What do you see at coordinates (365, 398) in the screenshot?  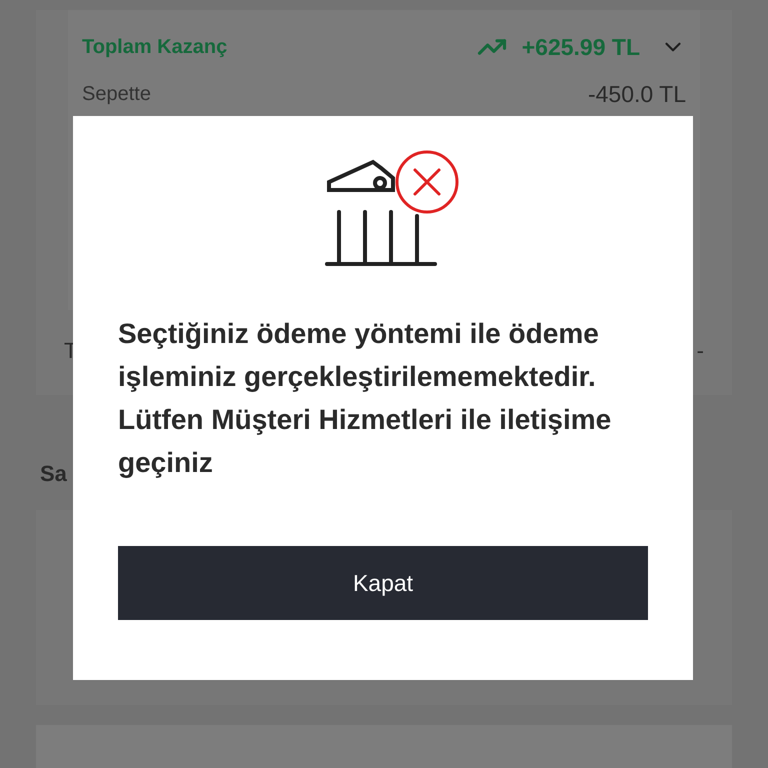 I see `error-message: Seçtiğiniz ödeme yöntemi ile ödeme işleminiz gerçekleştirilememektedir. Lütfen Müşteri Hizmetleri ile iletişime geçiniz` at bounding box center [365, 398].